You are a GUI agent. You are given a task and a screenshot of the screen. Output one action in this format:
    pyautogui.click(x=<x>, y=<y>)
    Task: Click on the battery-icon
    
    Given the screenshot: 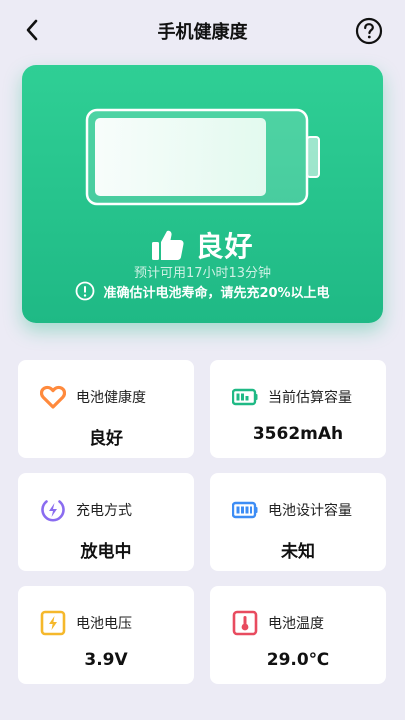 What is the action you would take?
    pyautogui.click(x=202, y=157)
    